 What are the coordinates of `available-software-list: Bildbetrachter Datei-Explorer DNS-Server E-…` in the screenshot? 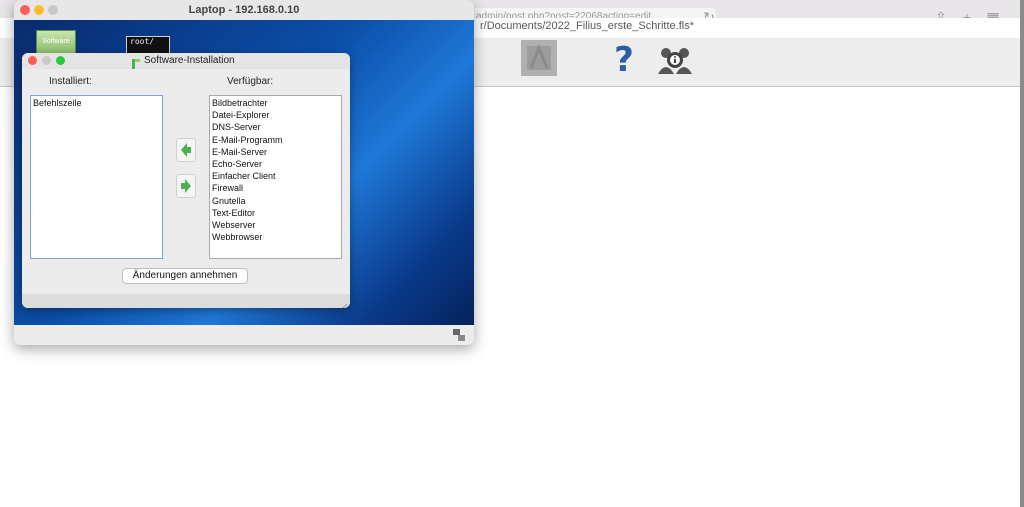 It's located at (275, 177).